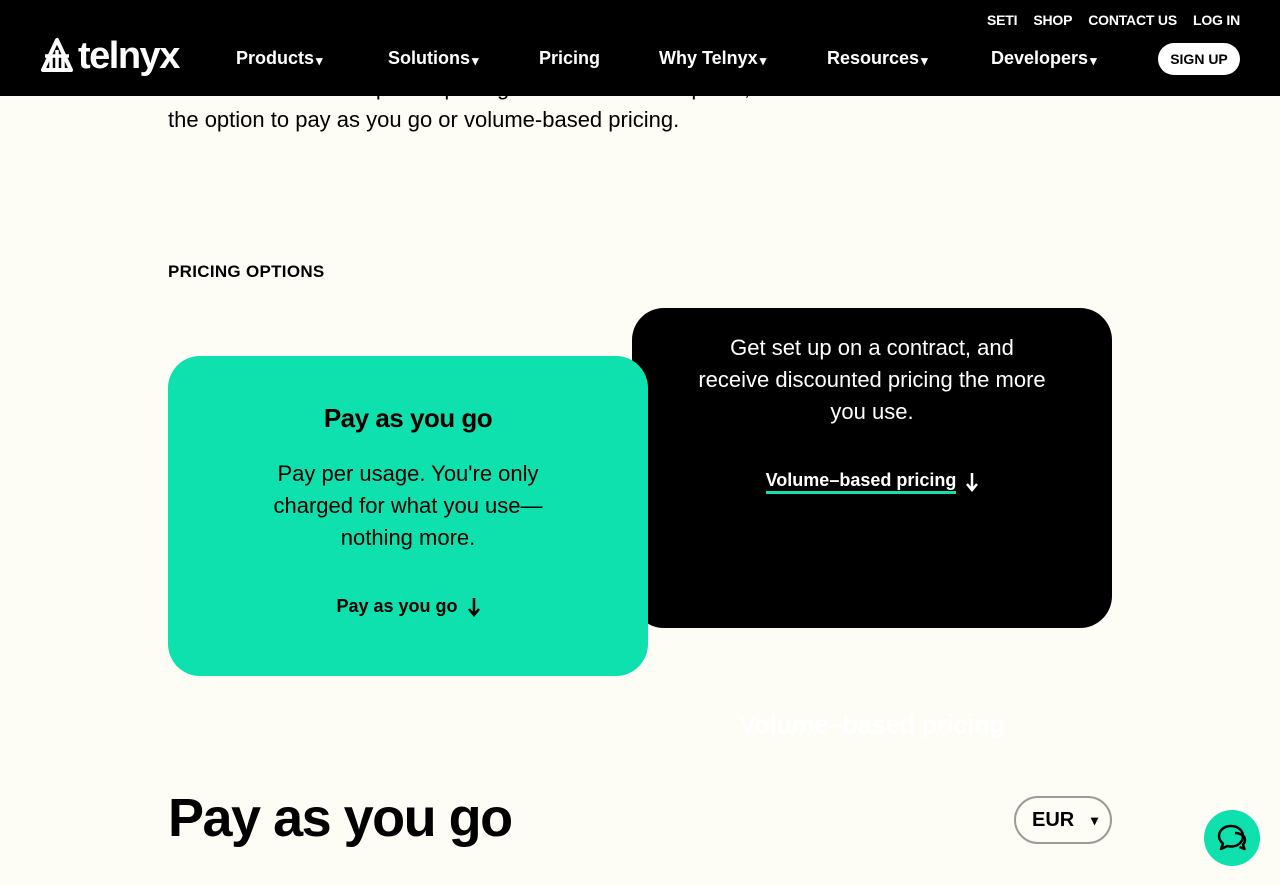 The image size is (1280, 886). I want to click on pay-as-you-go-link: Pay as you go, so click(408, 606).